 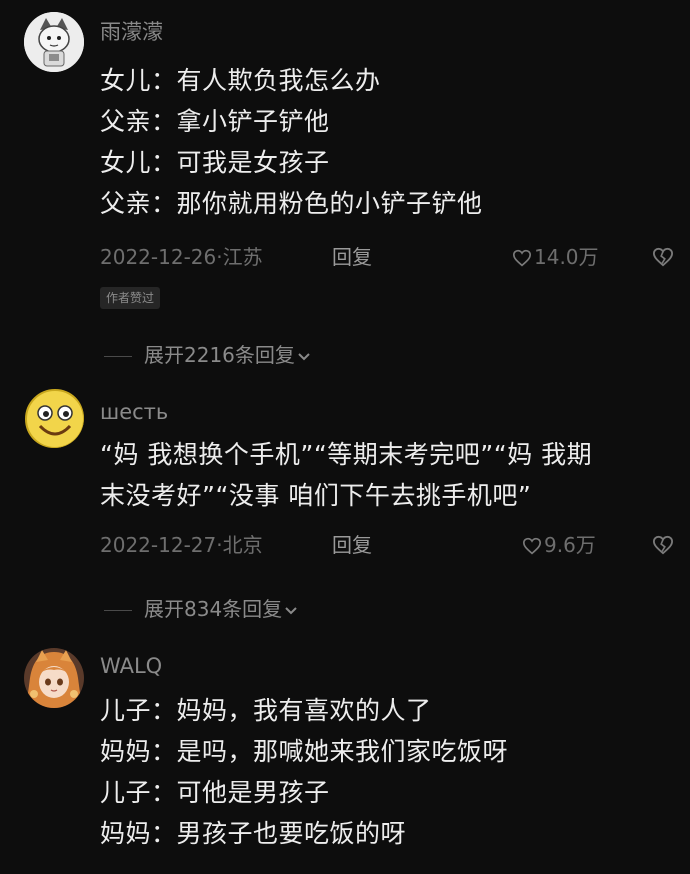 I want to click on comment-line: 女儿：有人欺负我怎么办, so click(x=240, y=80).